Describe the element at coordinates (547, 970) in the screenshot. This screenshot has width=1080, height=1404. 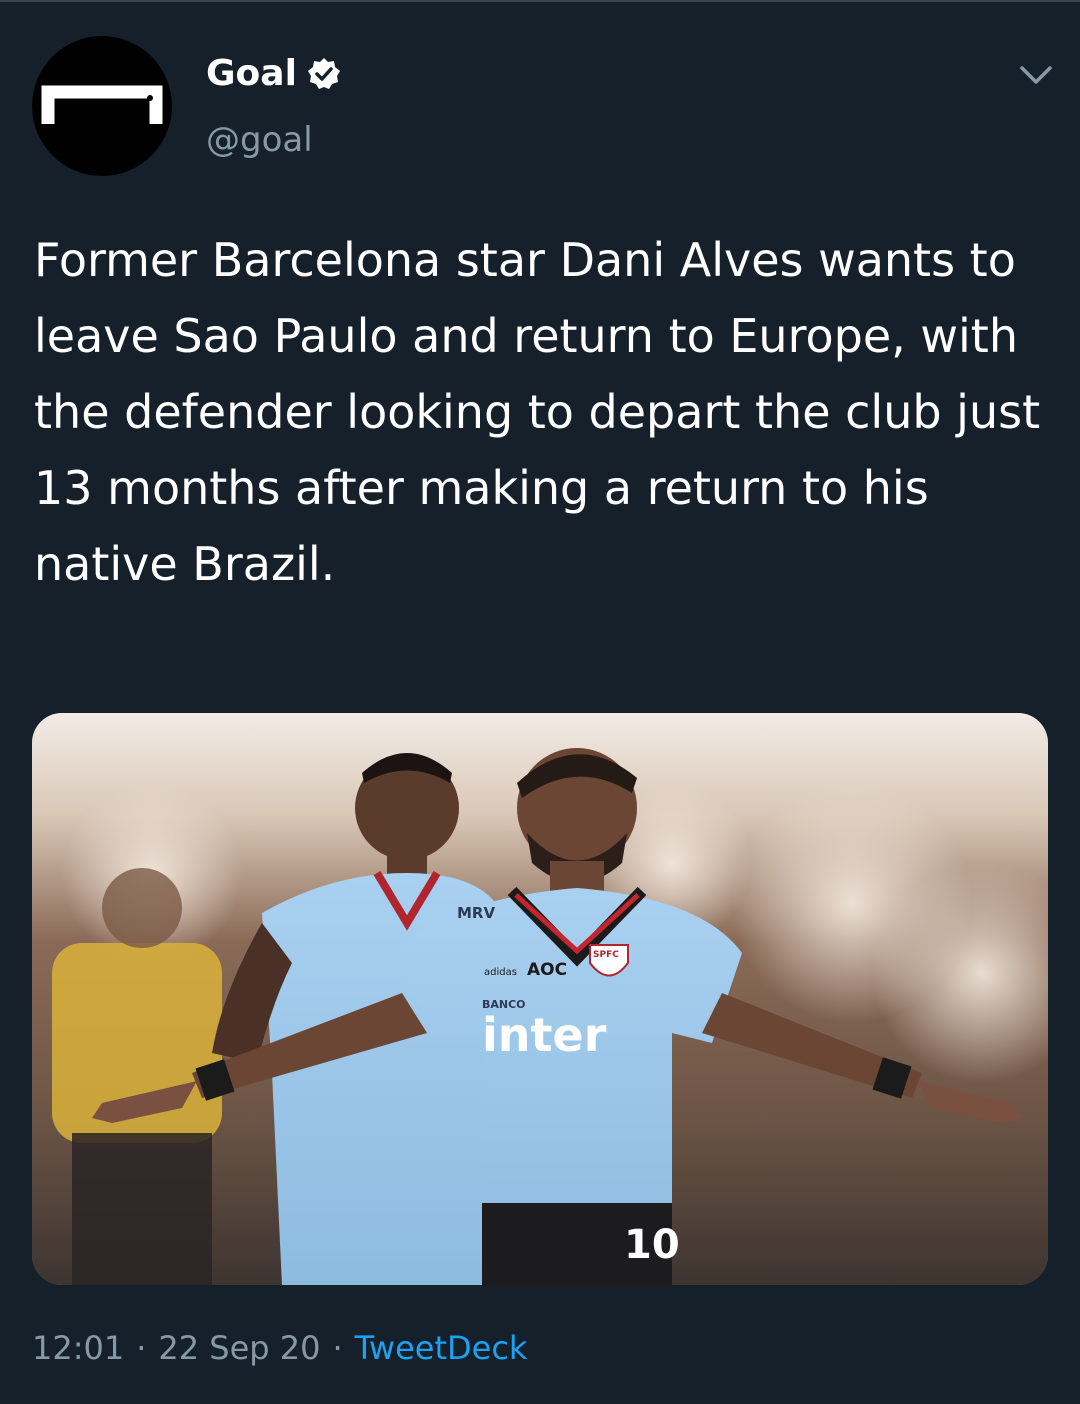
I see `jersey-aoc: AOC` at that location.